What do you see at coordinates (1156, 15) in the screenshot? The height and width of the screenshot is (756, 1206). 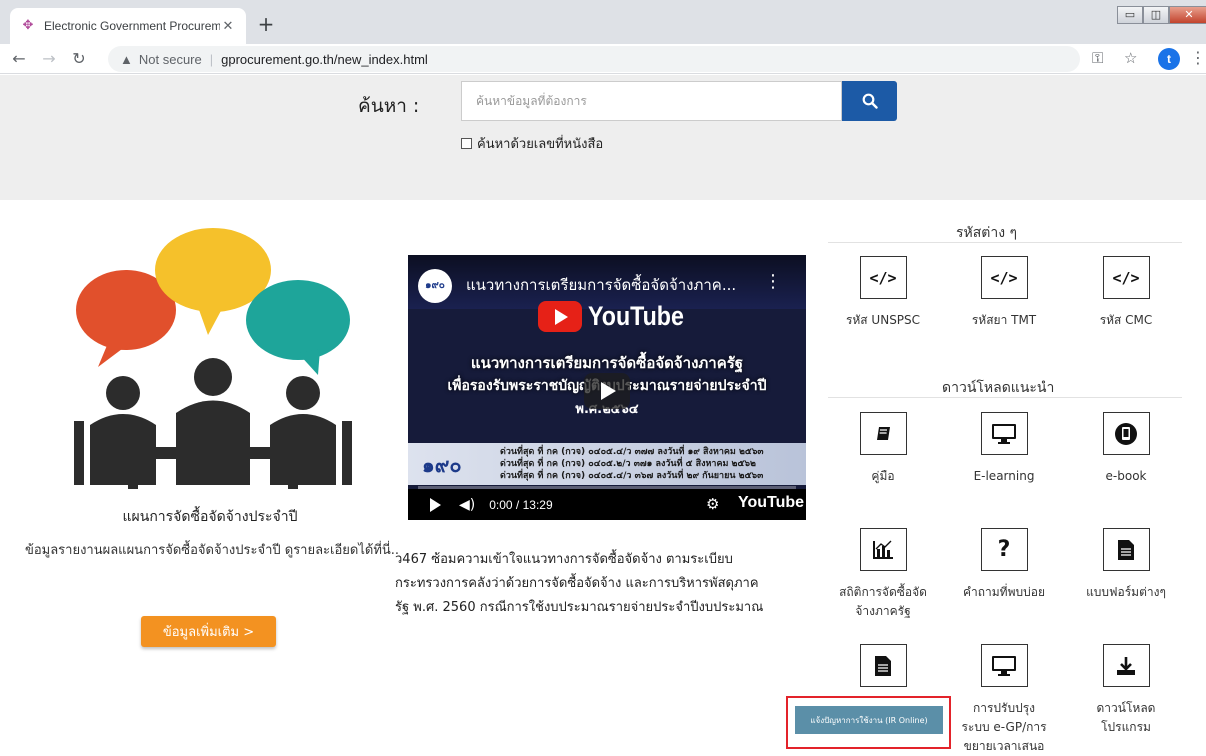 I see `maximize-button: ◫` at bounding box center [1156, 15].